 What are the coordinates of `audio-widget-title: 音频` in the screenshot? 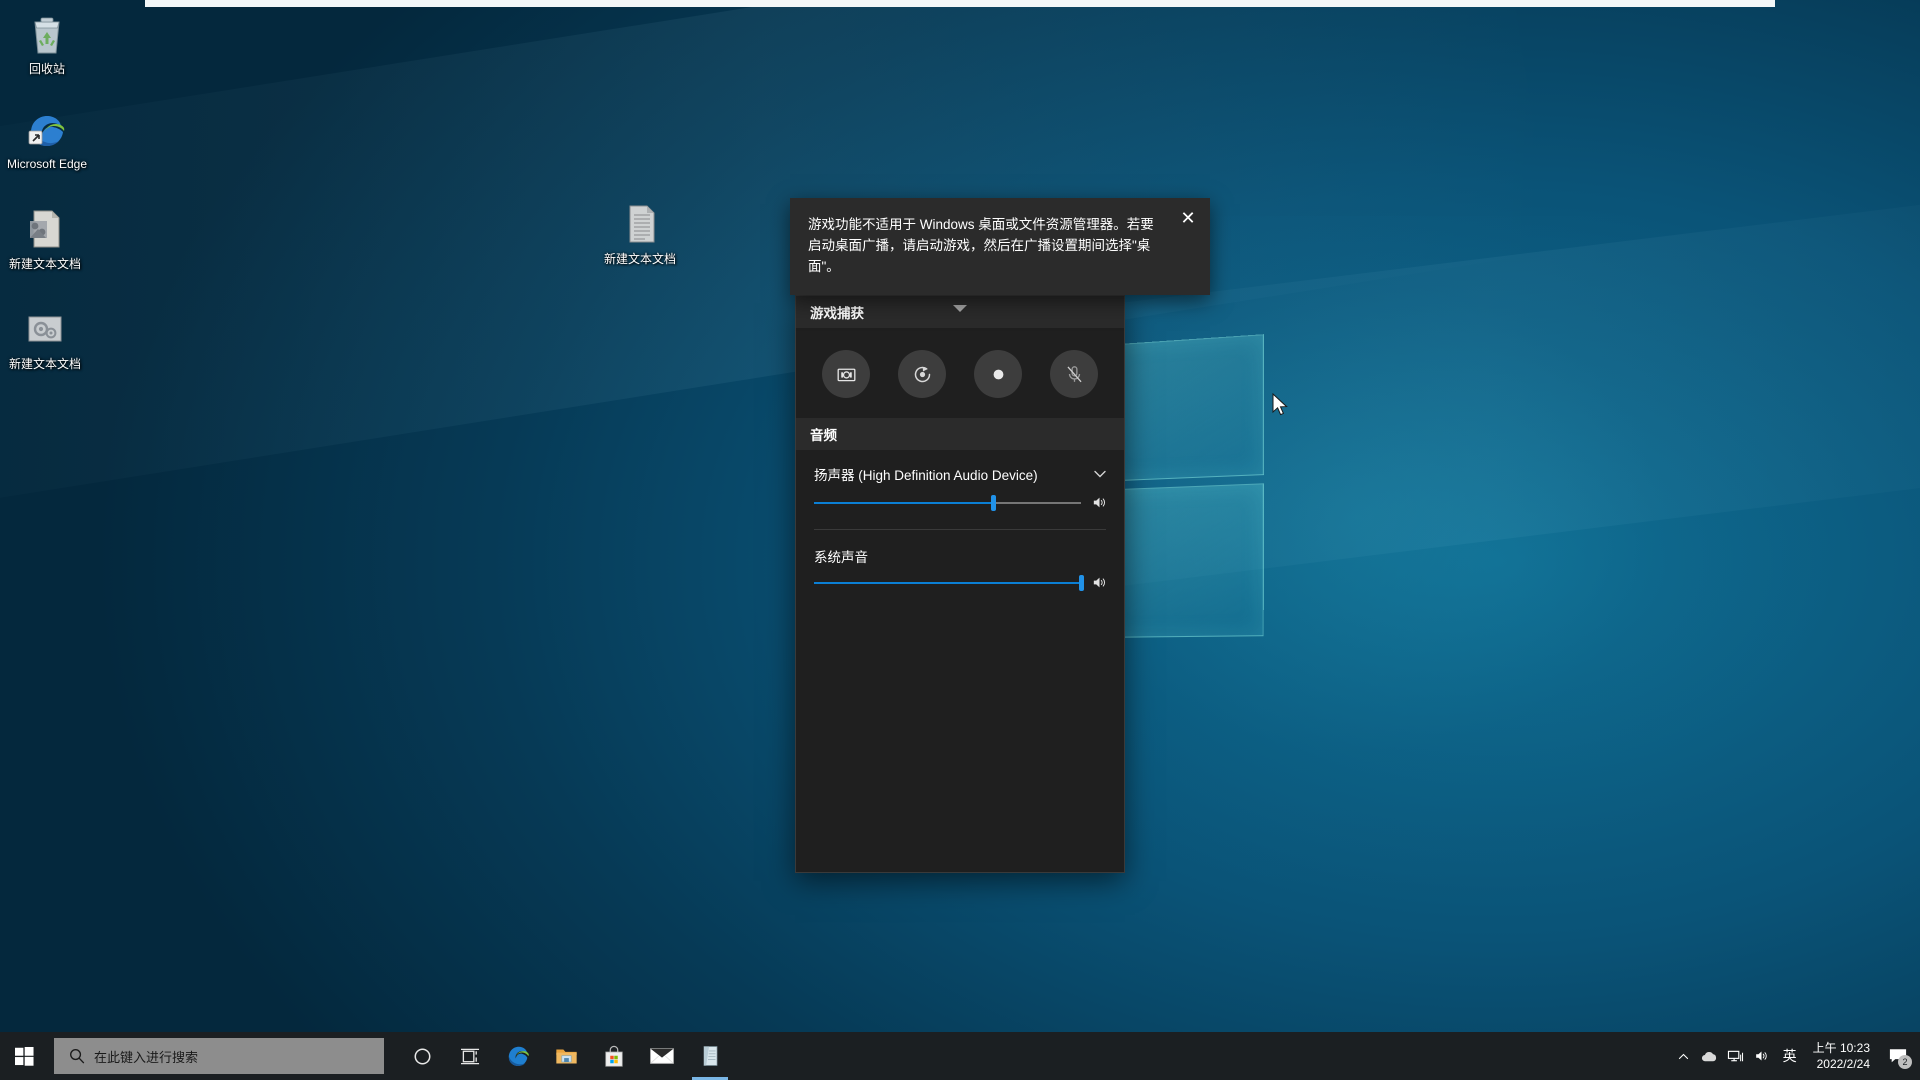 It's located at (823, 435).